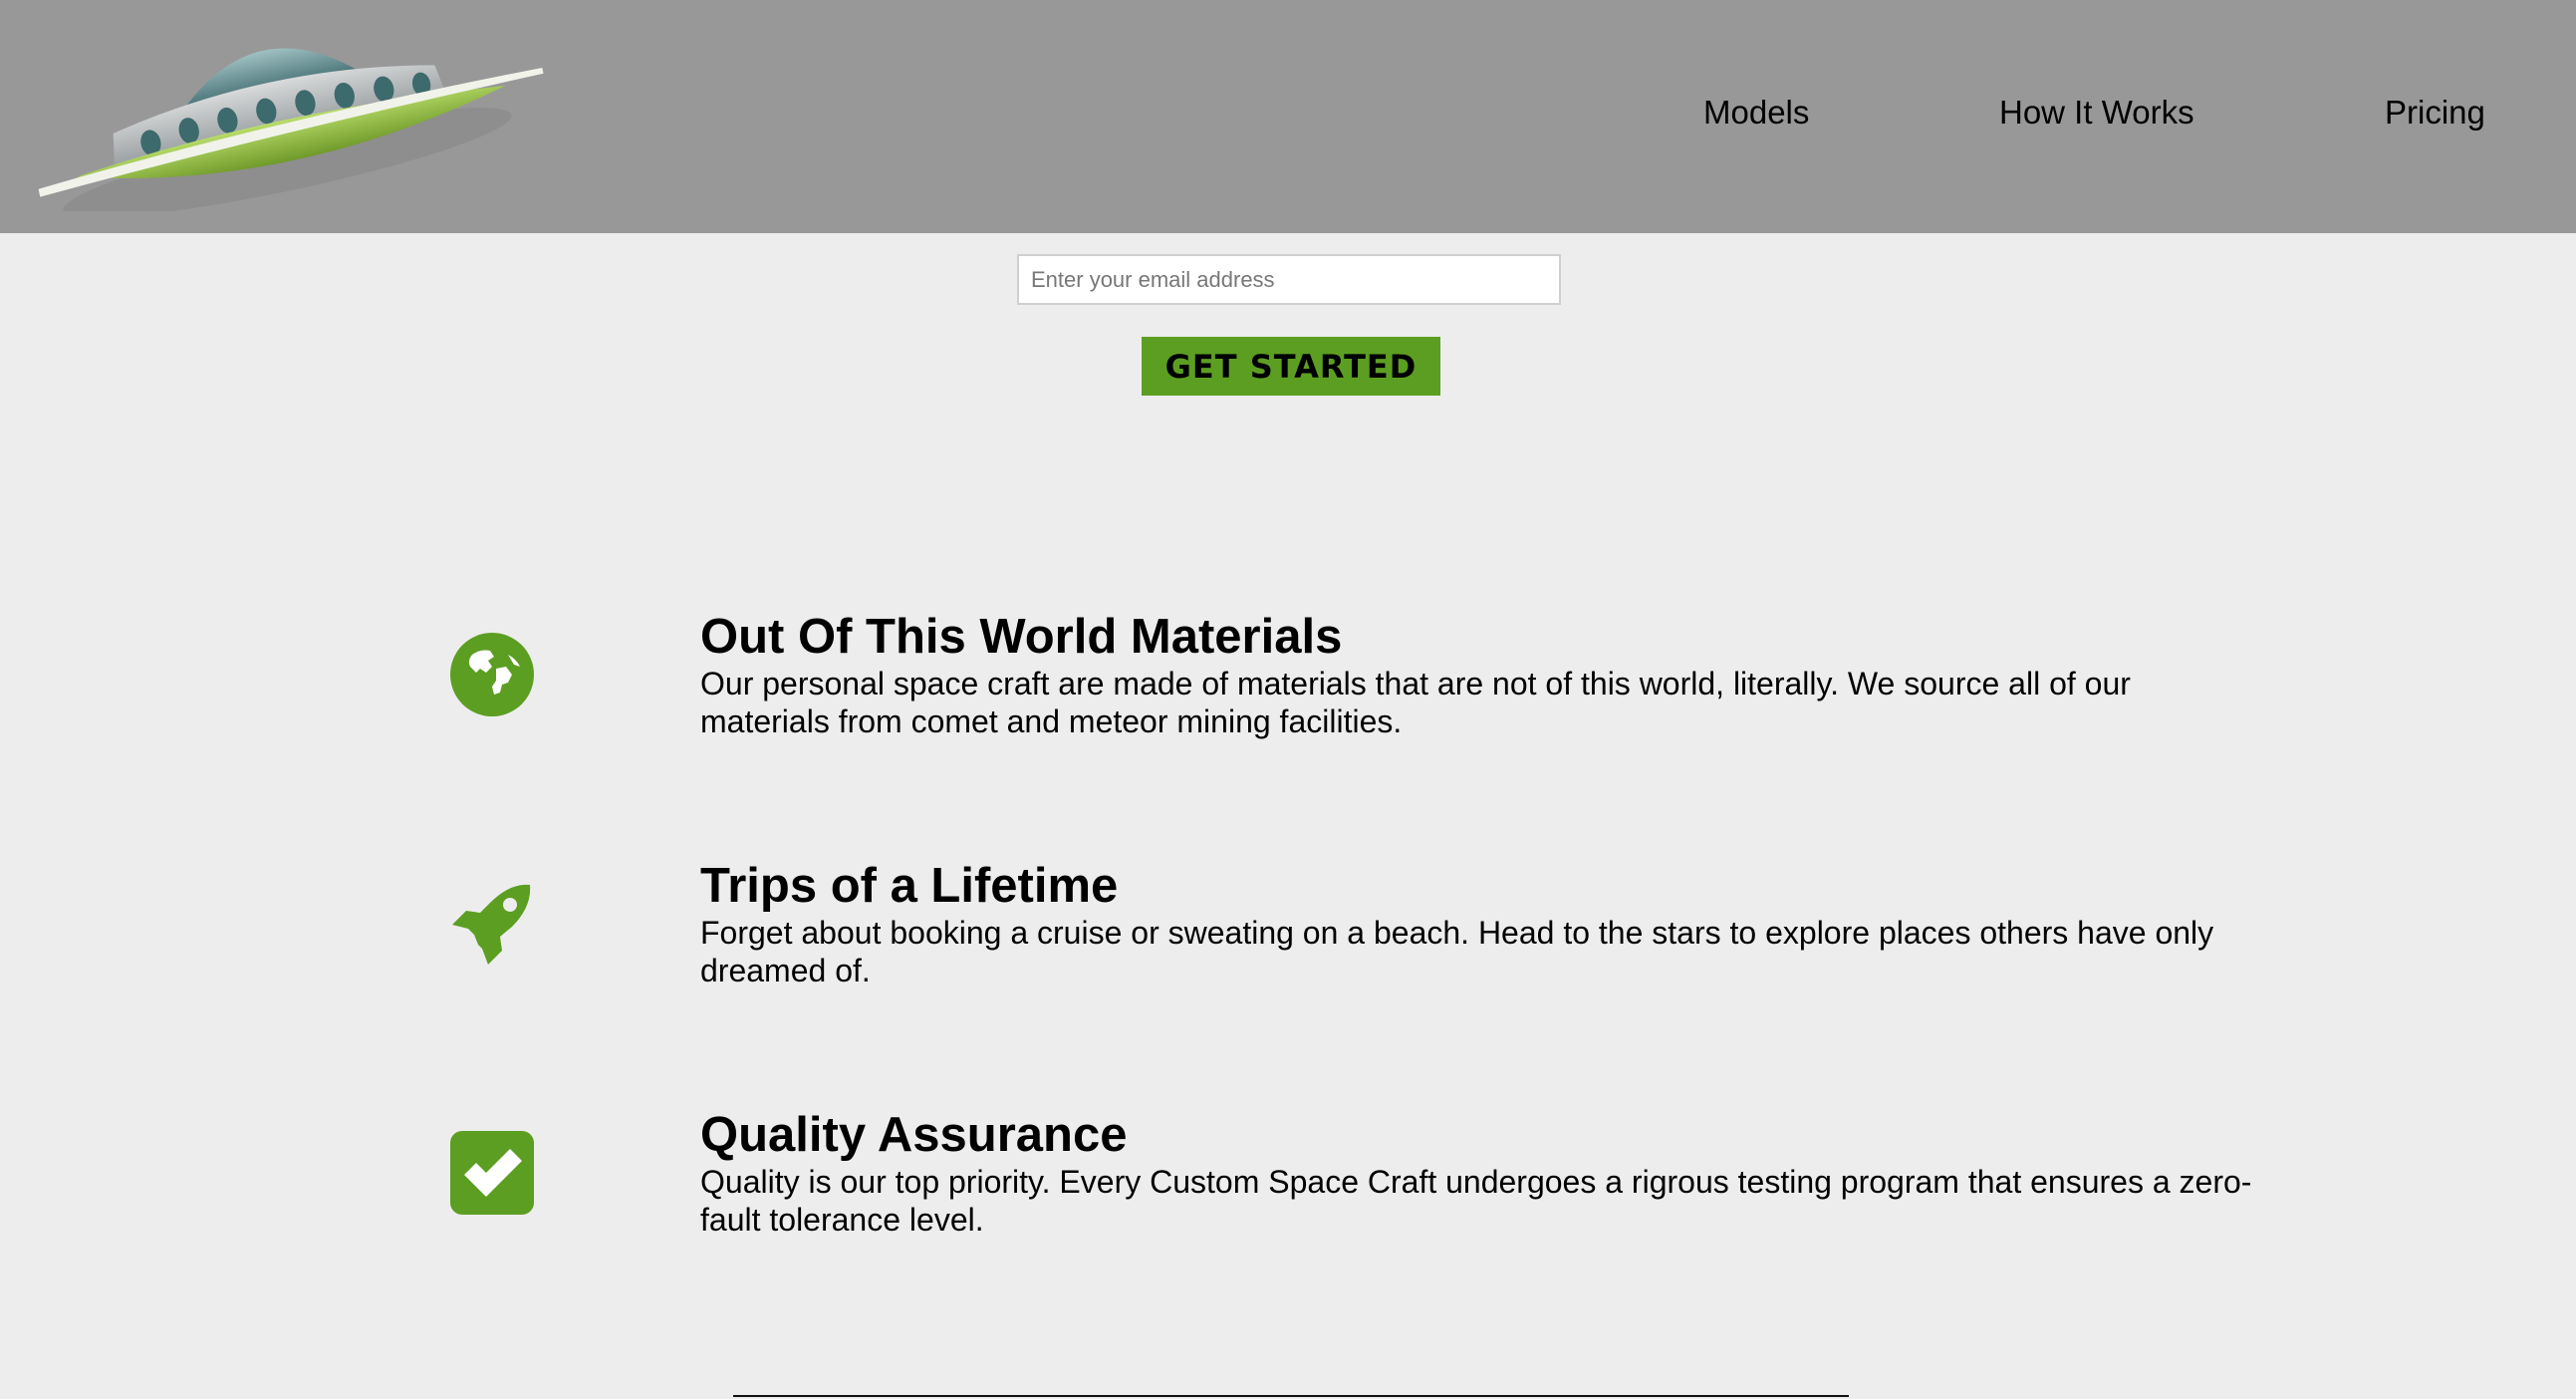  What do you see at coordinates (1289, 279) in the screenshot?
I see `email-input` at bounding box center [1289, 279].